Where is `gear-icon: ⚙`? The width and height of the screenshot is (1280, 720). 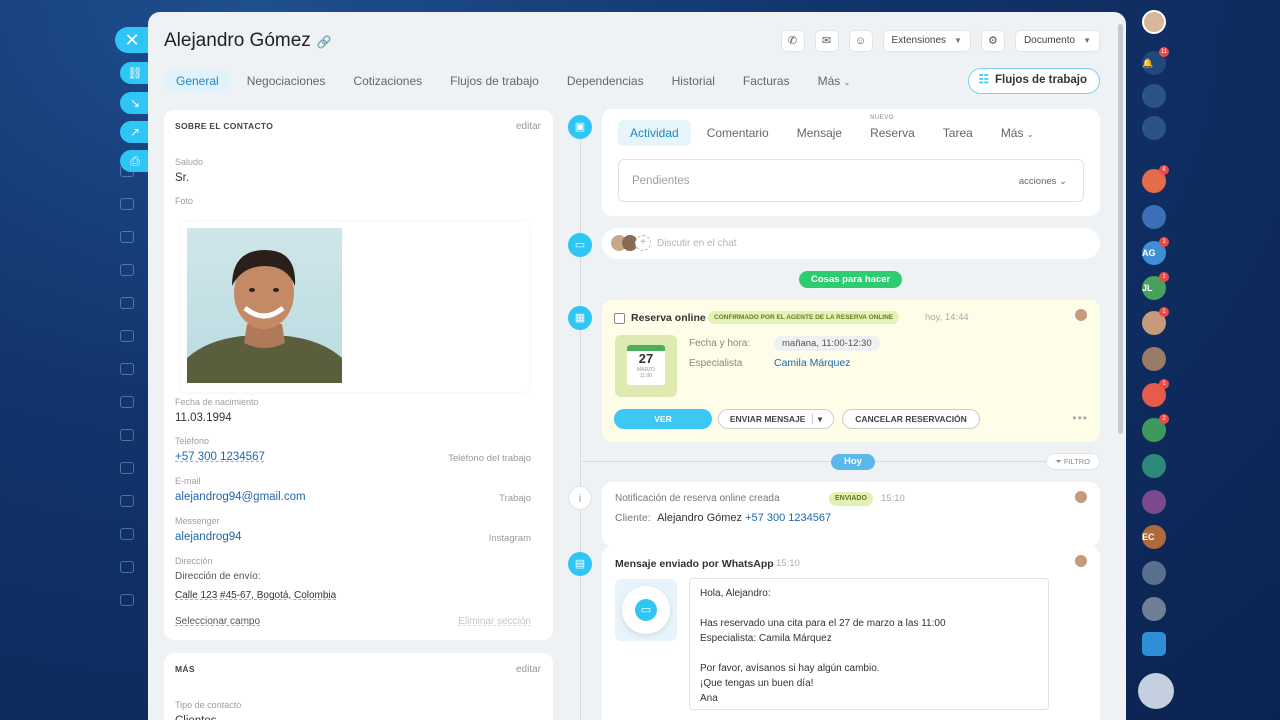
gear-icon: ⚙ is located at coordinates (992, 41).